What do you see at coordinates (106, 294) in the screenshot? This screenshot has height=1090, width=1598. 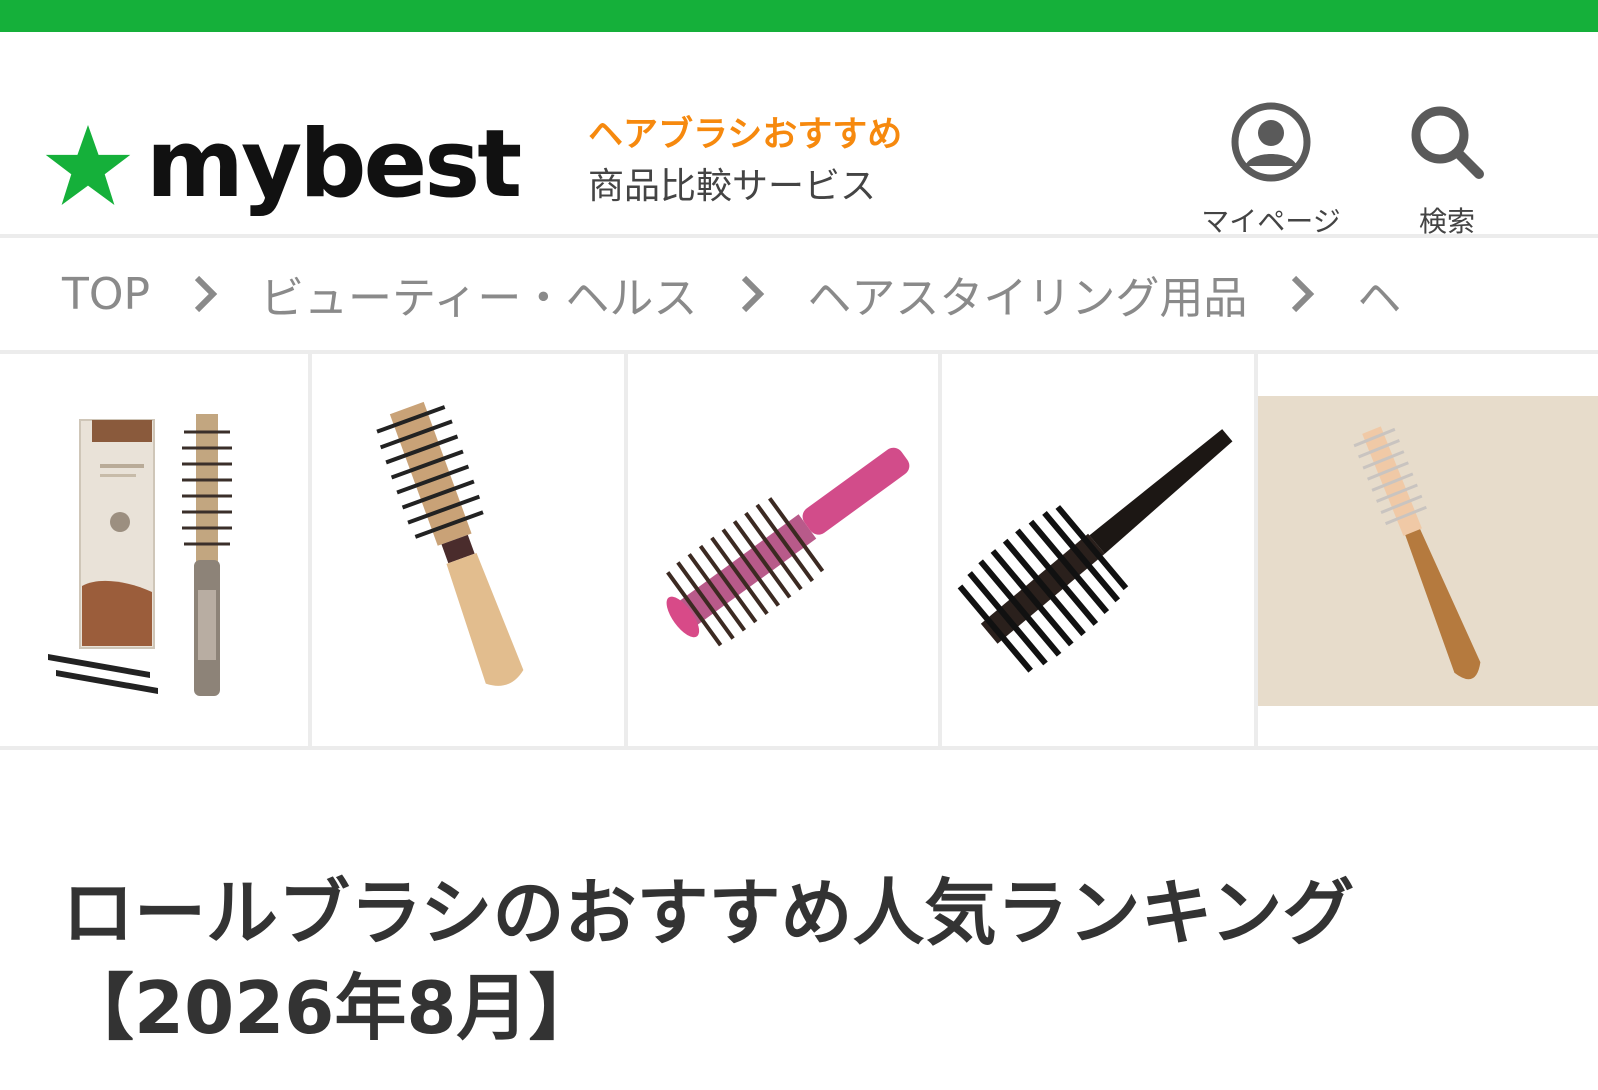 I see `breadcrumb-item-top: TOP` at bounding box center [106, 294].